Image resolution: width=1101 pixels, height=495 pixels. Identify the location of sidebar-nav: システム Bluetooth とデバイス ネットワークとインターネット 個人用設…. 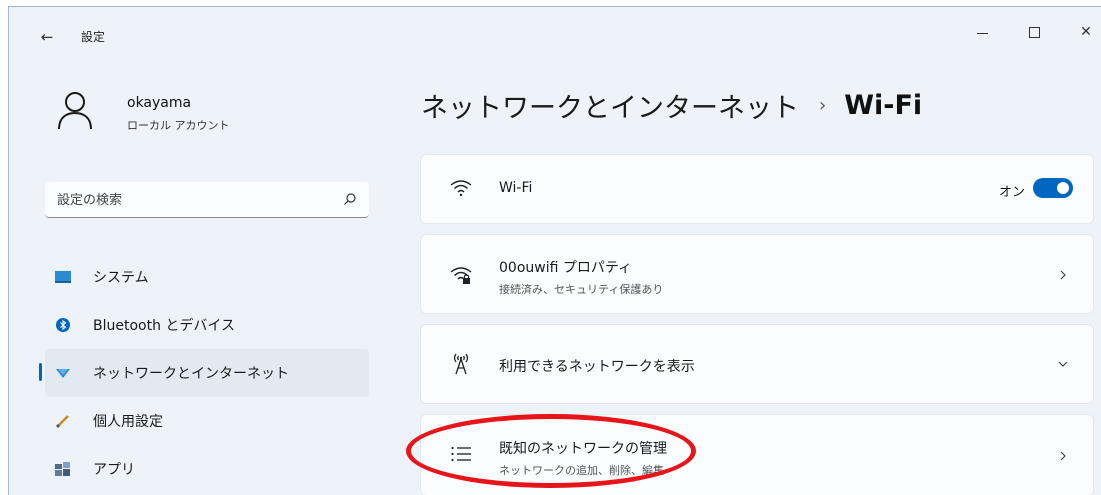
(204, 373).